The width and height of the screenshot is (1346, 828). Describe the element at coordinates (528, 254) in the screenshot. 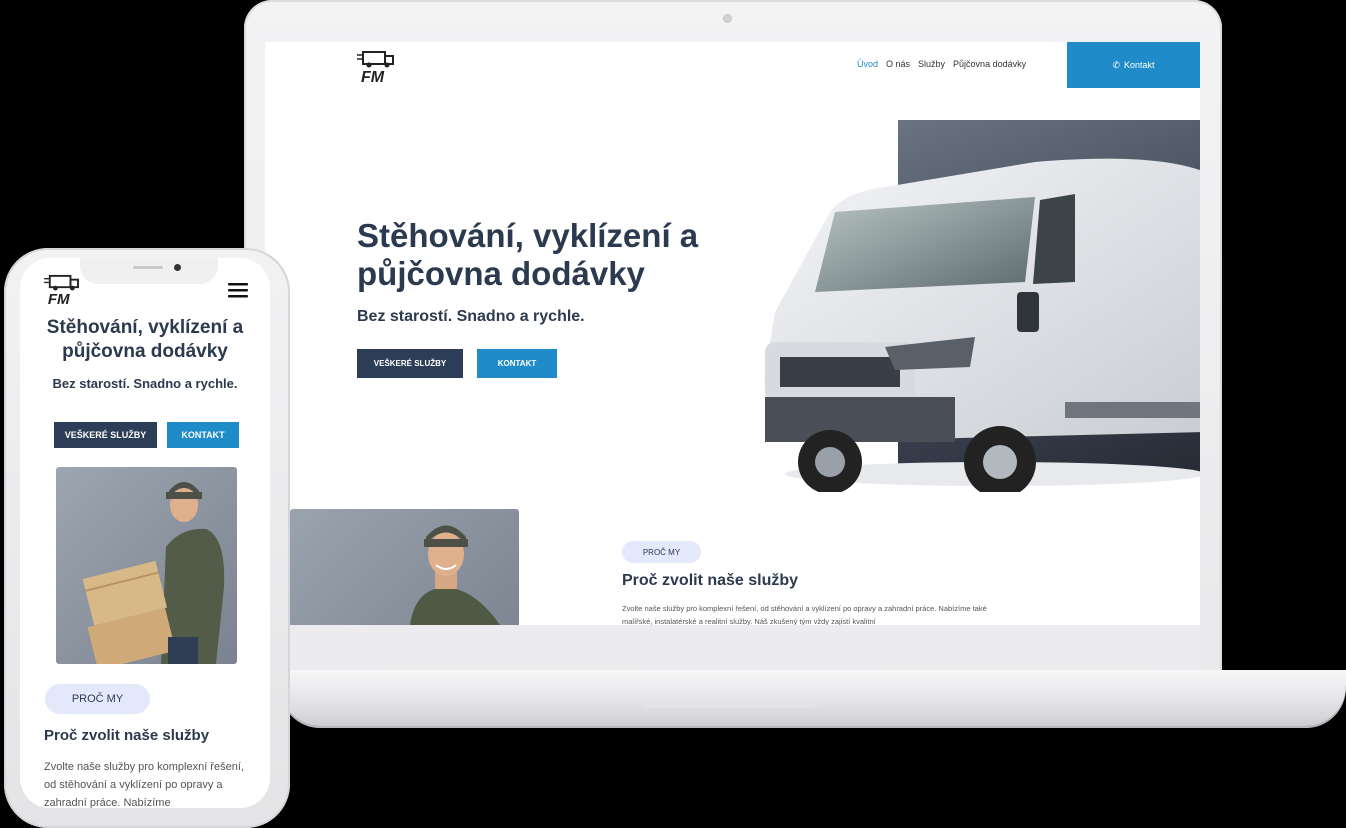

I see `hero-title: Stěhování, vyklízení a půjčovna dodávky` at that location.